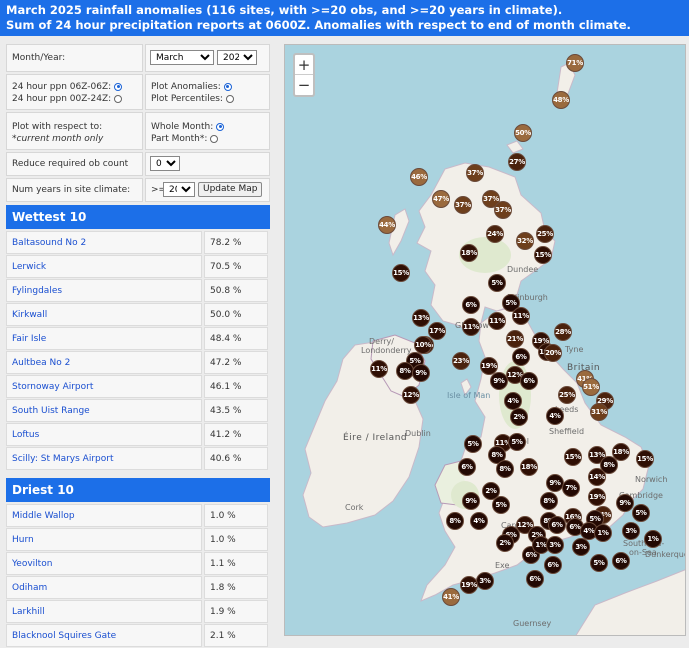 This screenshot has height=648, width=689. Describe the element at coordinates (104, 290) in the screenshot. I see `wettest-site-link: Fylingdales` at that location.